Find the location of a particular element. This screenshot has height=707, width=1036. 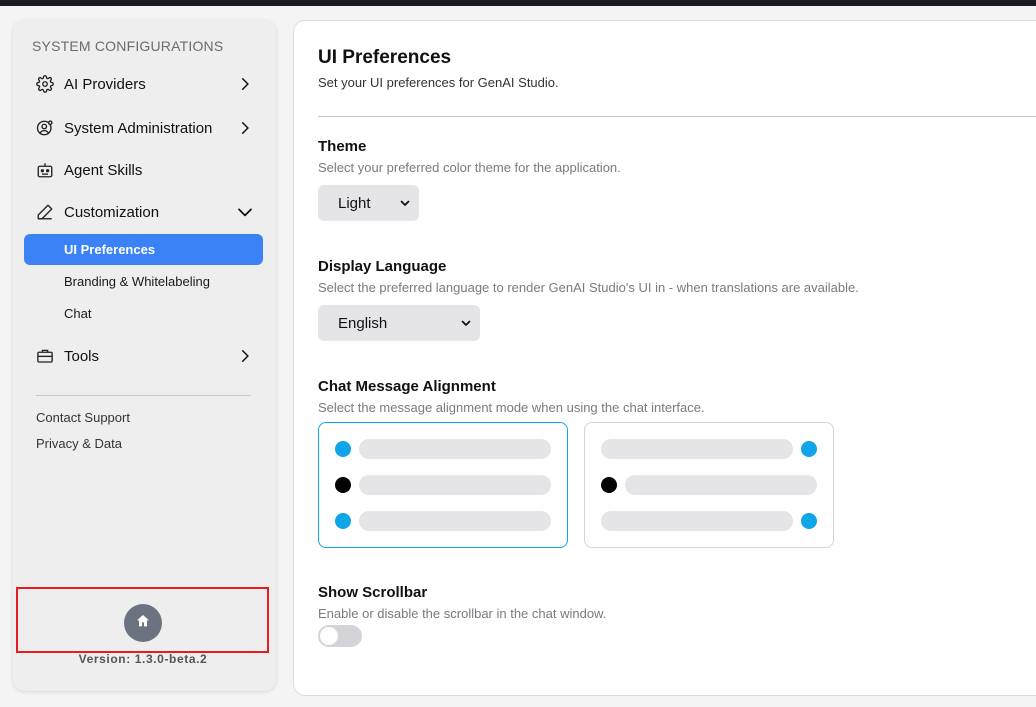

sidebar-subitem-branding: Branding & Whitelabeling is located at coordinates (143, 281).